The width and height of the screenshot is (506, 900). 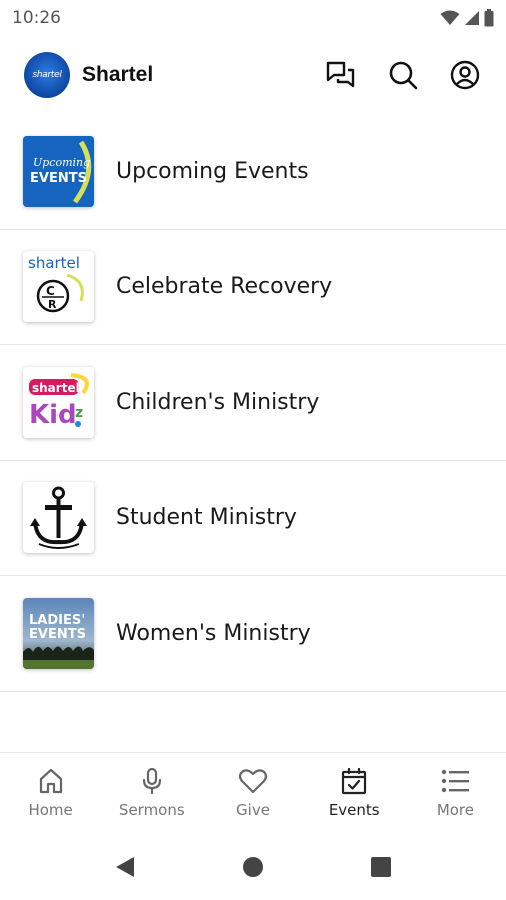 I want to click on microphone-icon, so click(x=151, y=781).